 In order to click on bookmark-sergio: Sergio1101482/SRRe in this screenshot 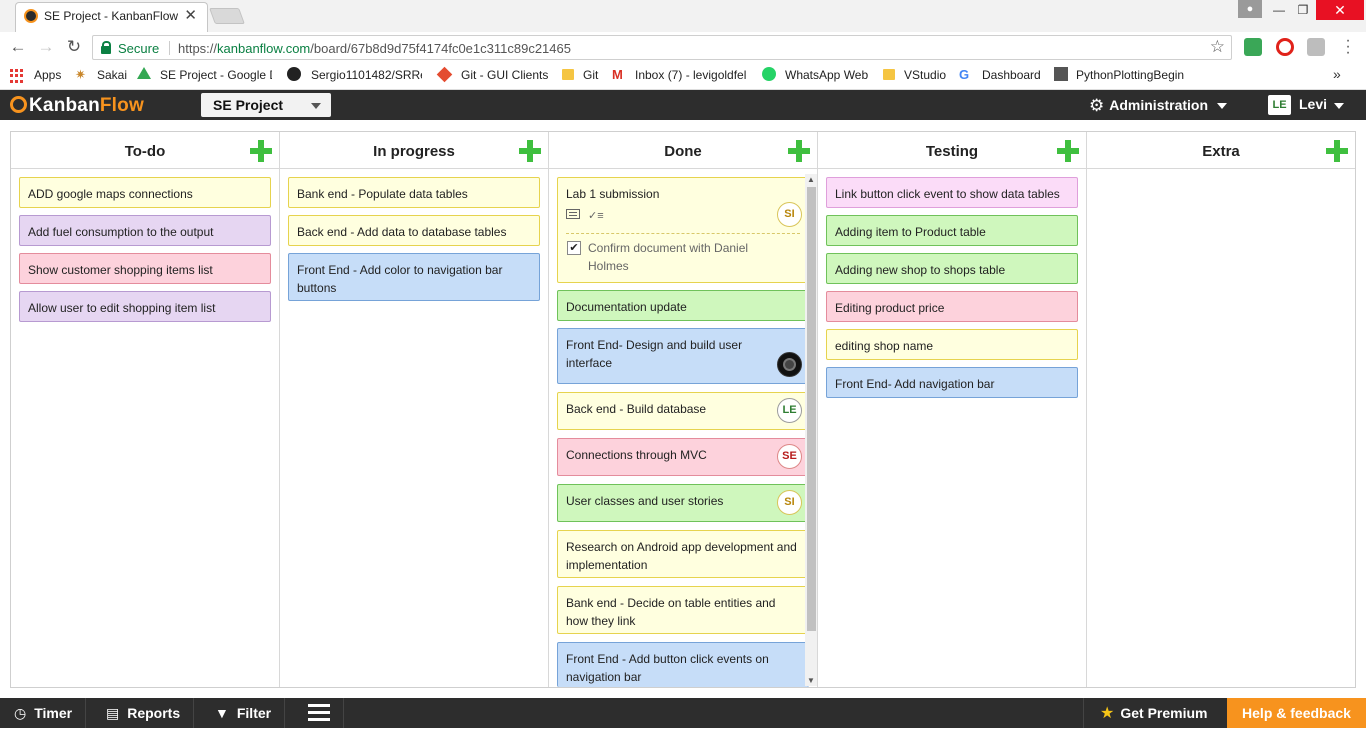, I will do `click(366, 75)`.